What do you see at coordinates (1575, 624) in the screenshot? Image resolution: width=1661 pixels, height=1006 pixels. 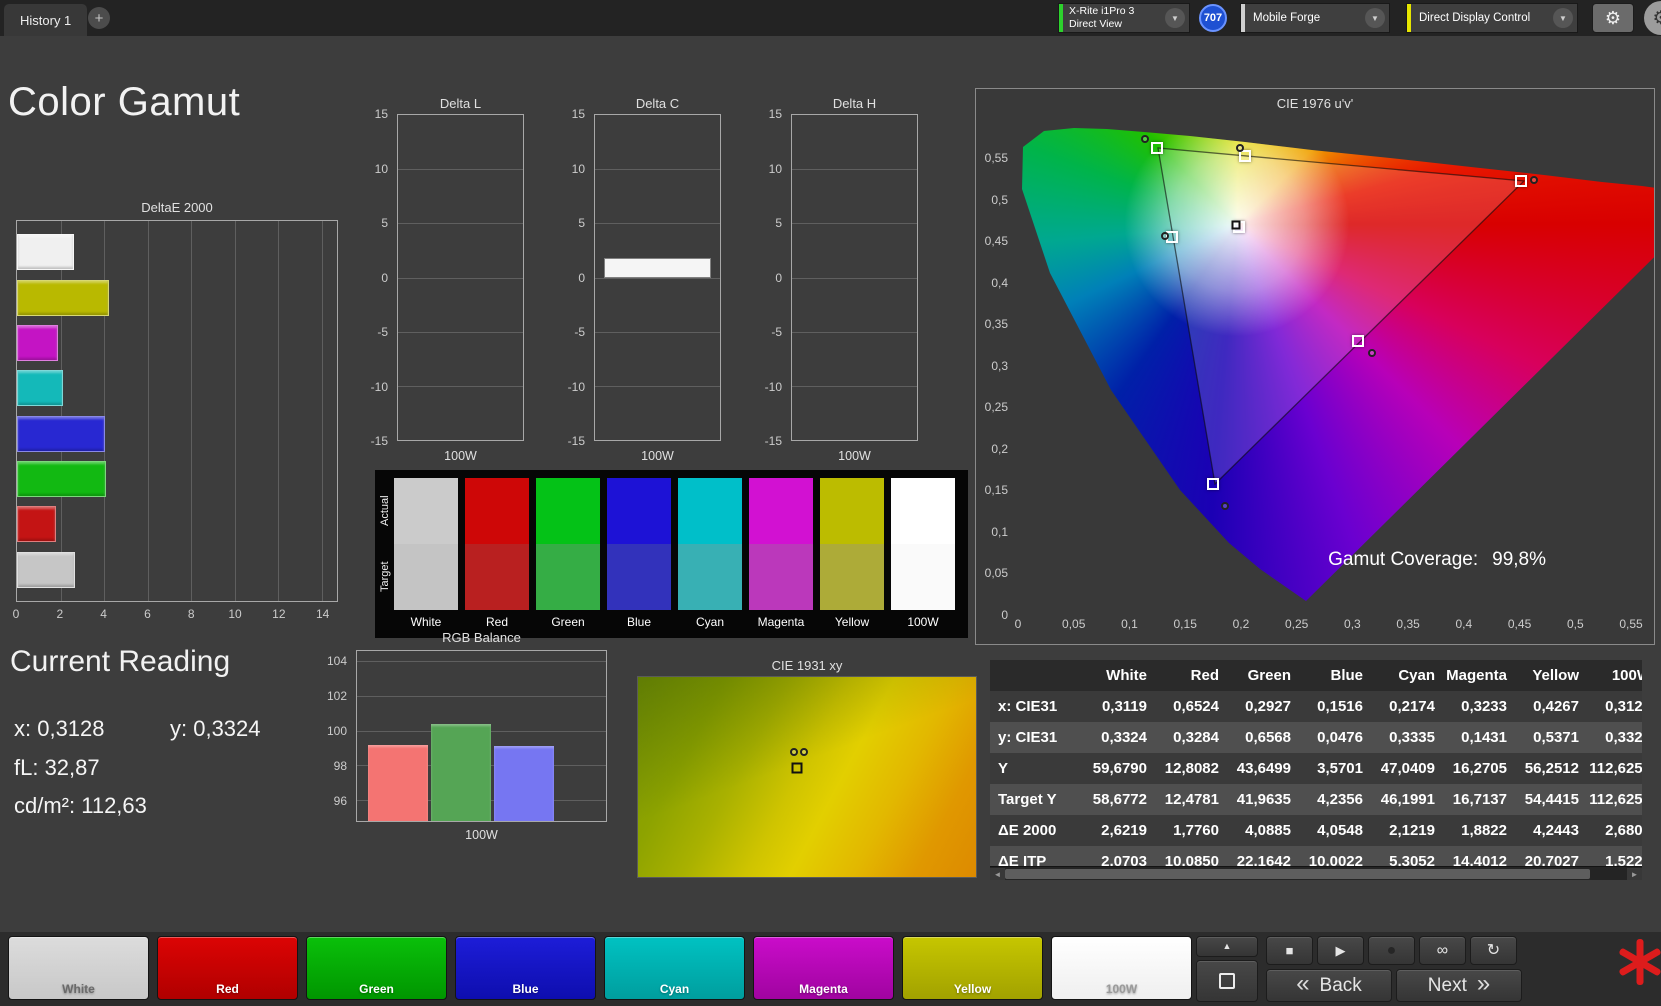 I see `x-tick-label: 0,5` at bounding box center [1575, 624].